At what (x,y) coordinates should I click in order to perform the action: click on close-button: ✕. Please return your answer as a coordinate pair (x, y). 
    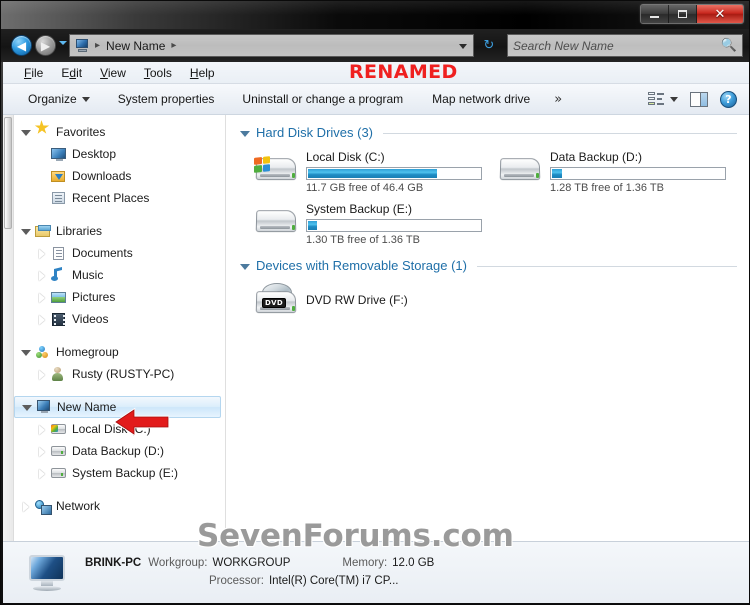
    Looking at the image, I should click on (720, 14).